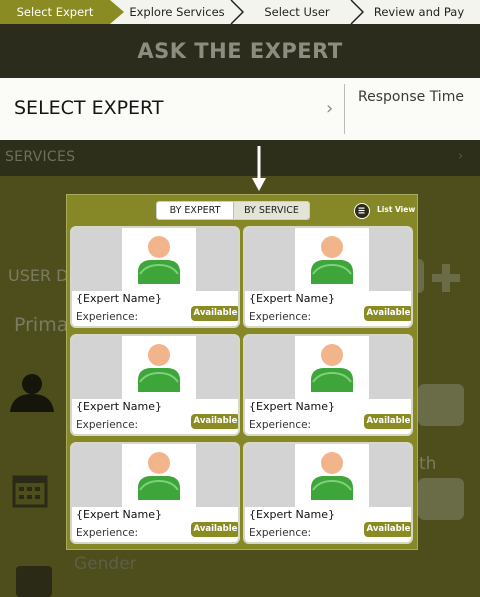 The width and height of the screenshot is (480, 597). I want to click on list-view-label: List View, so click(396, 209).